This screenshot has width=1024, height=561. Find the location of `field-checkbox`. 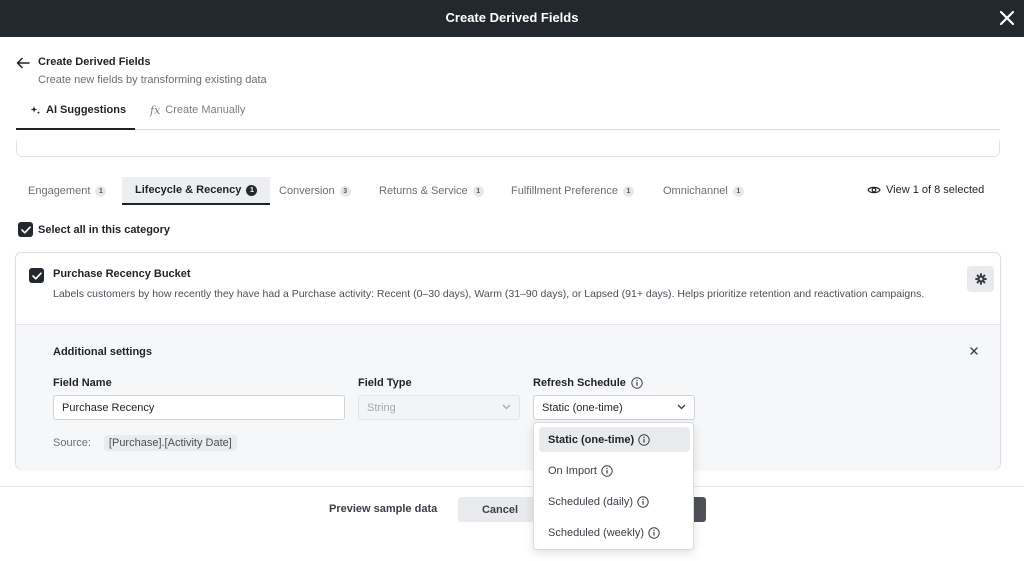

field-checkbox is located at coordinates (36, 275).